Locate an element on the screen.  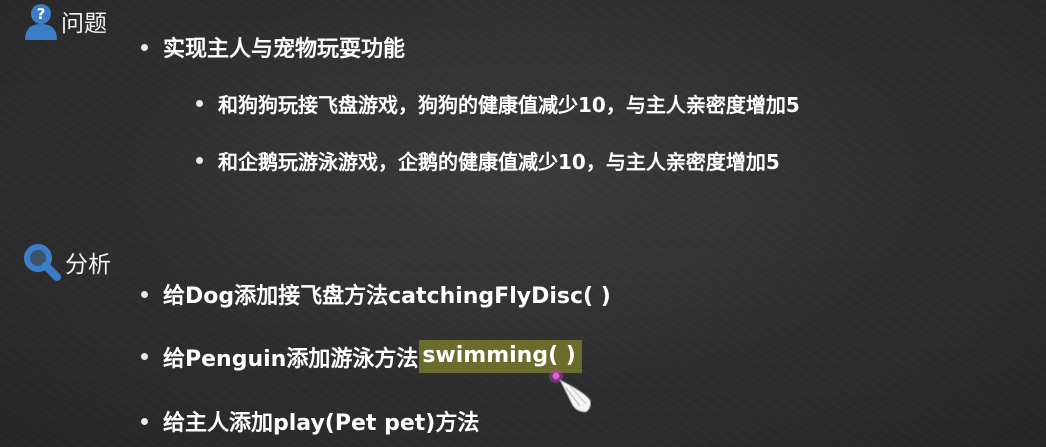
analysis-heading: 分析 is located at coordinates (66, 262).